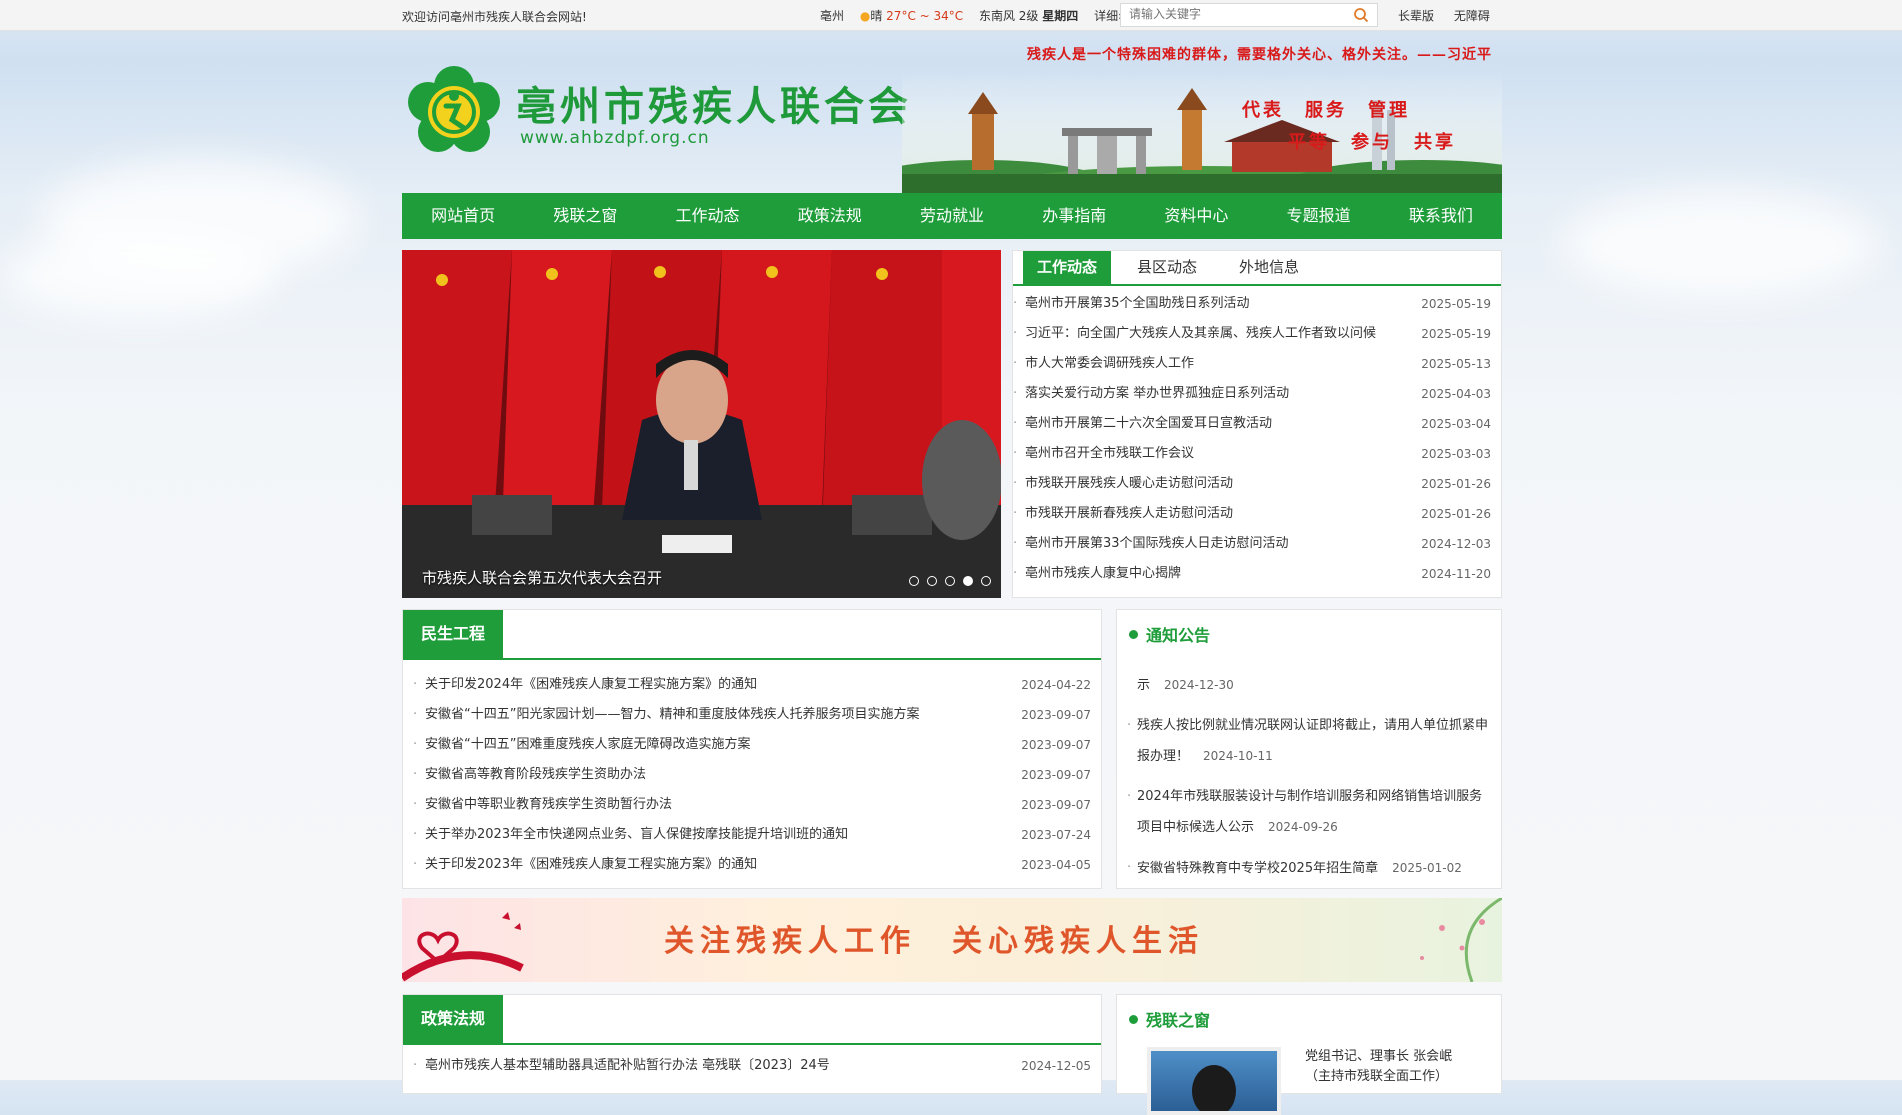 The width and height of the screenshot is (1902, 1115). What do you see at coordinates (1379, 1056) in the screenshot?
I see `leader-title: 党组书记、理事长 张会岷` at bounding box center [1379, 1056].